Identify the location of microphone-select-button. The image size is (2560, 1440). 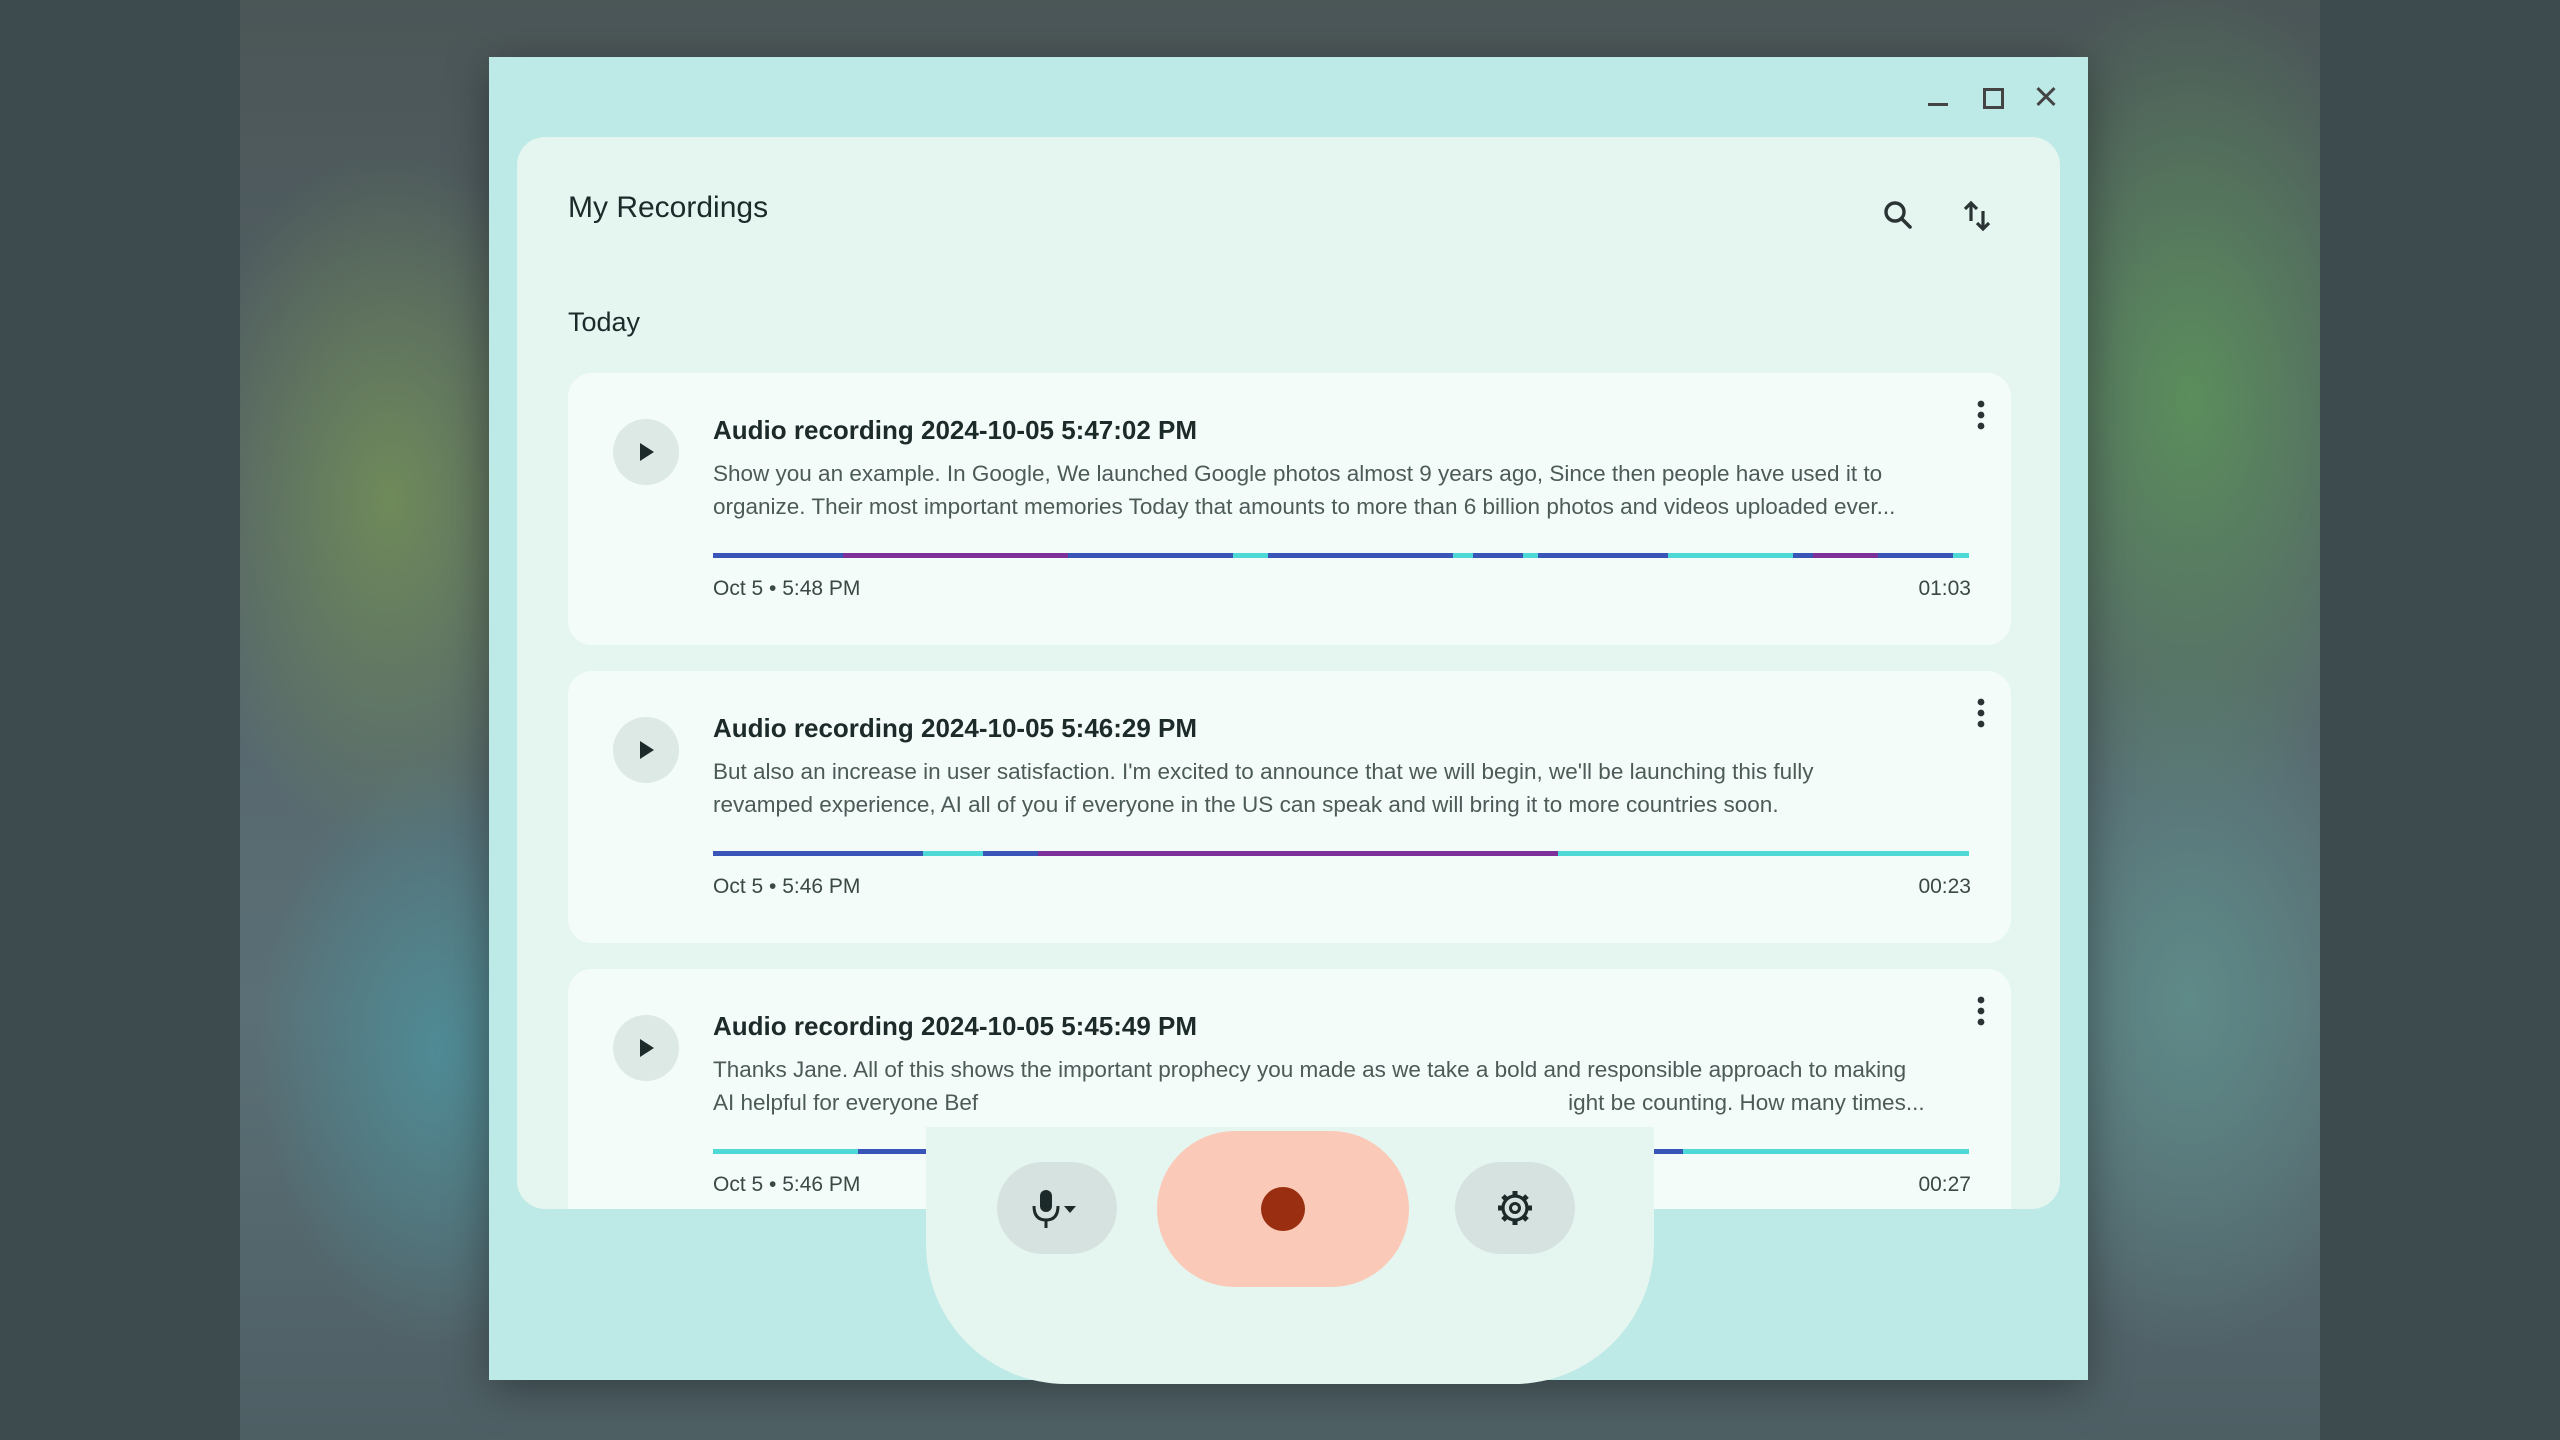
(1057, 1208).